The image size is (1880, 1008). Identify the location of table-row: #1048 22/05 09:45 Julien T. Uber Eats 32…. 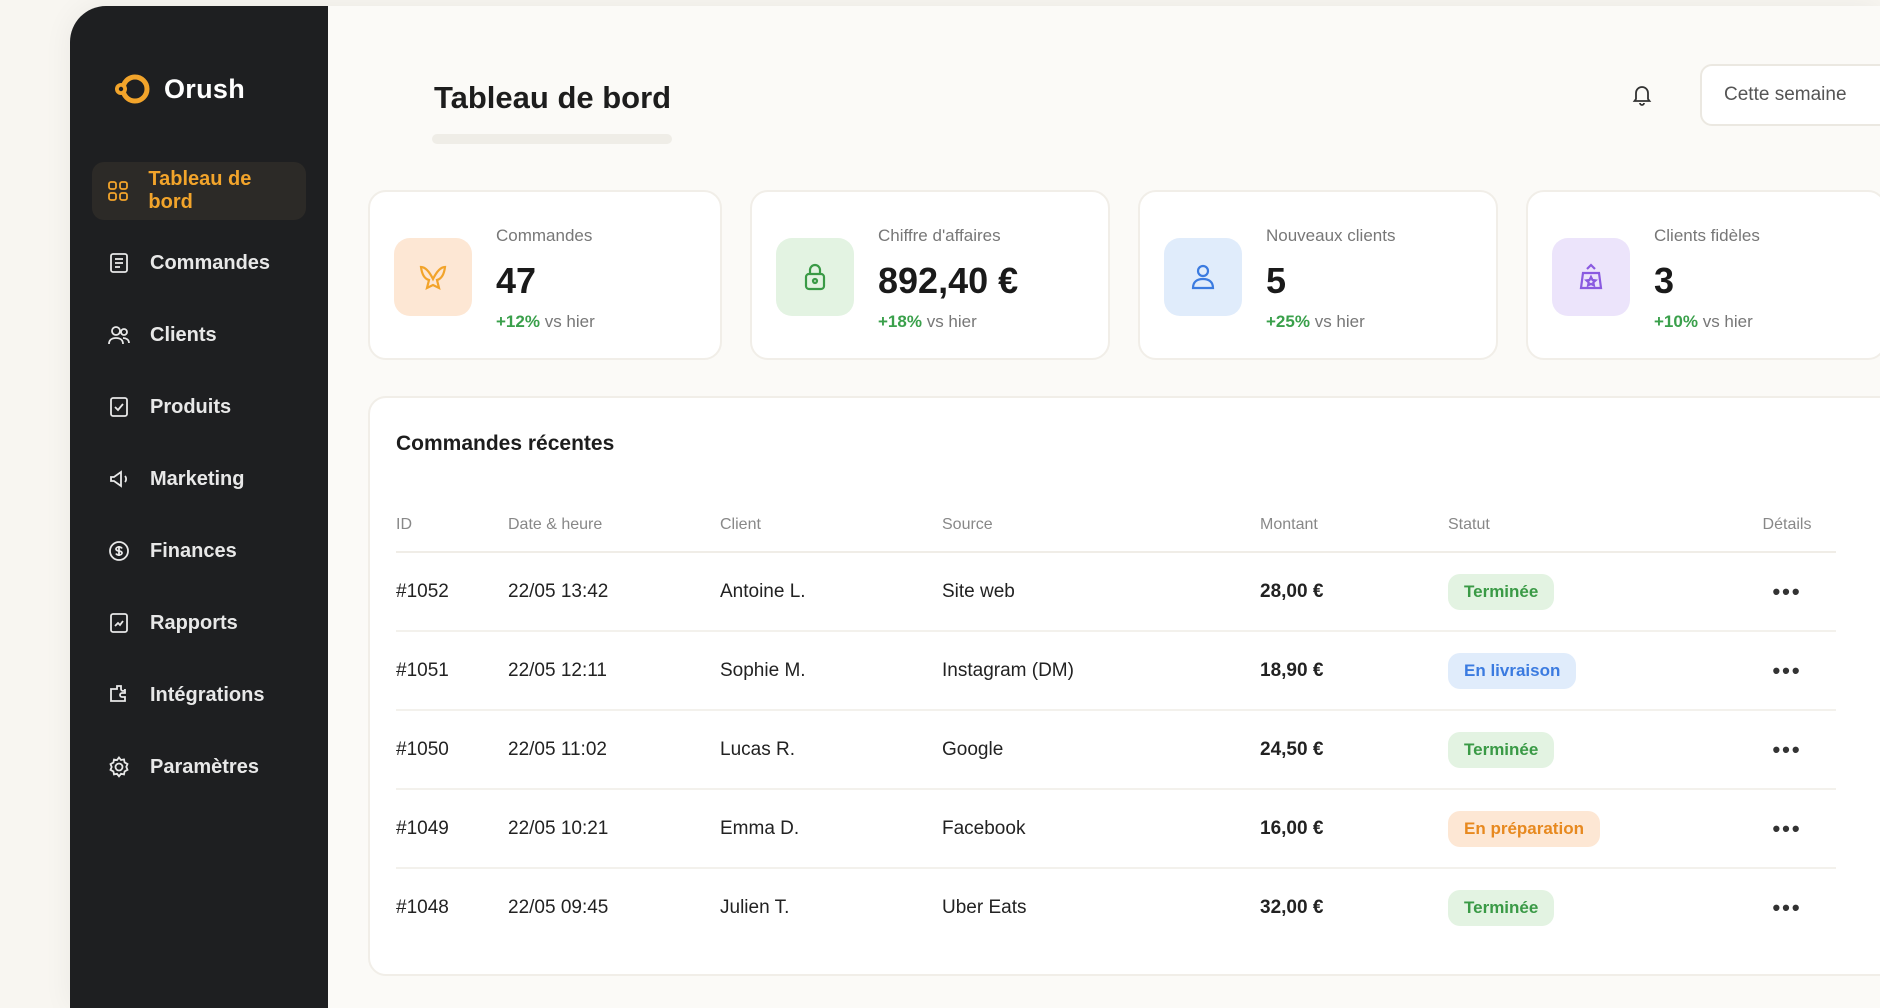
(1116, 907).